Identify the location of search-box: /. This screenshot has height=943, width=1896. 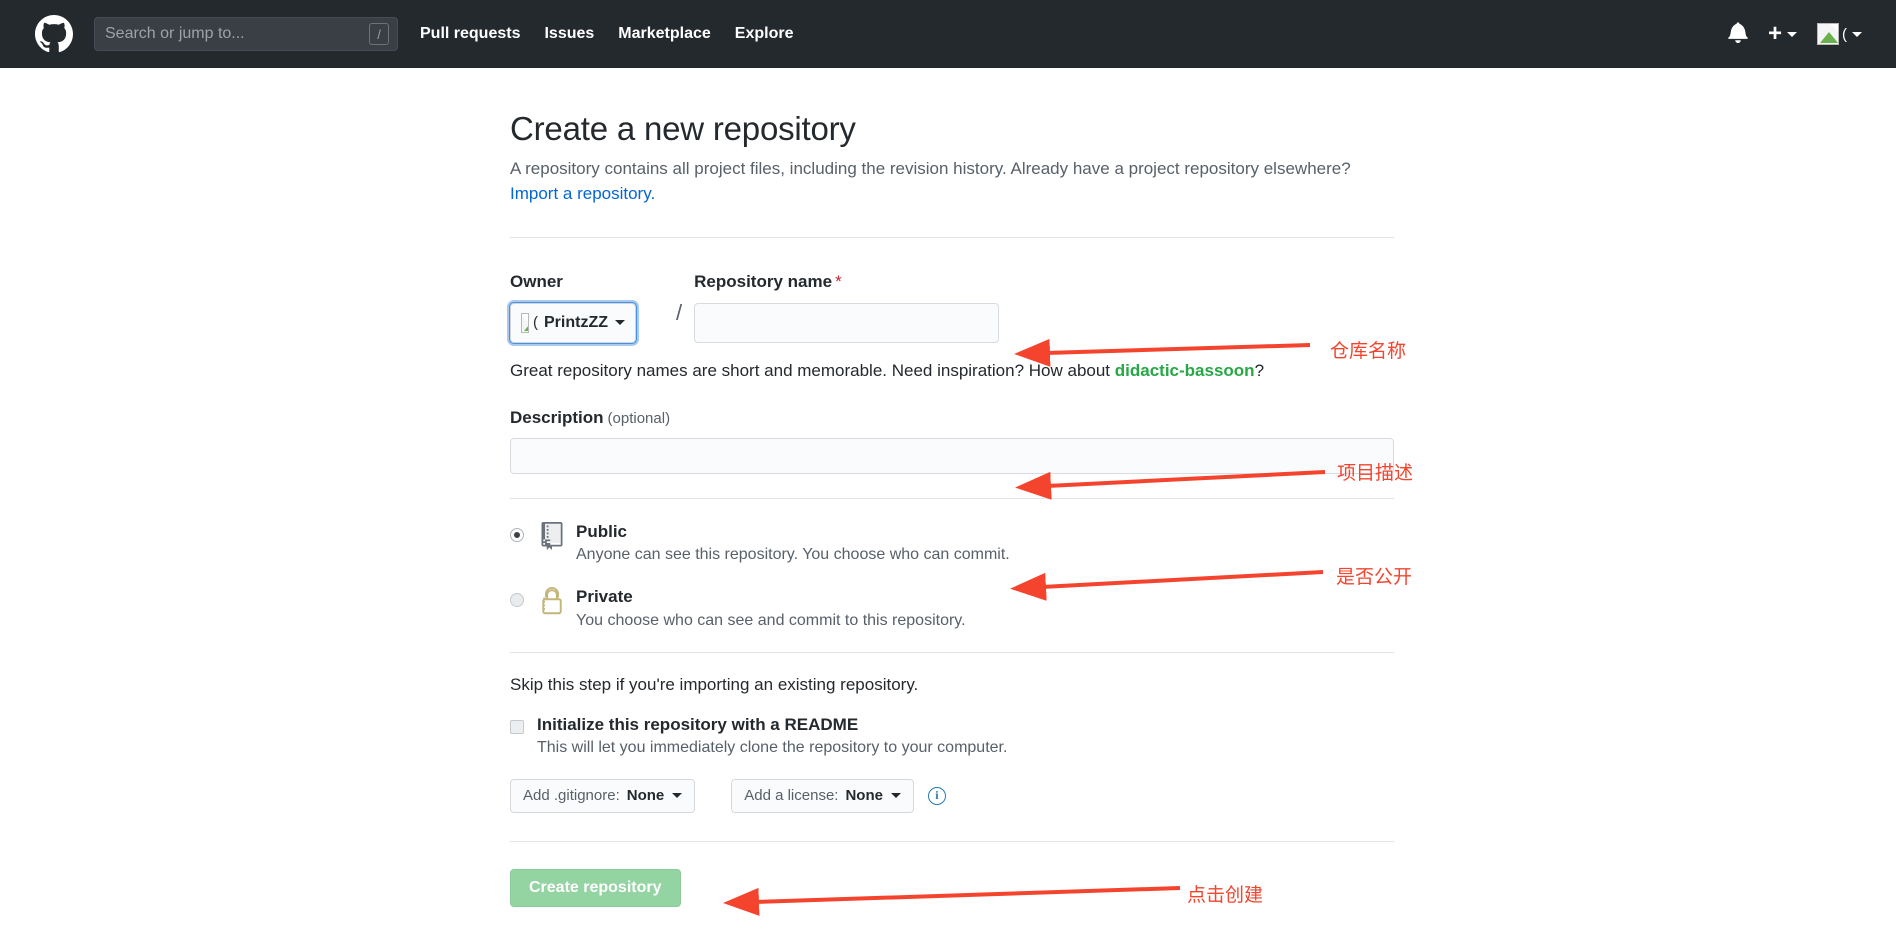
(246, 34).